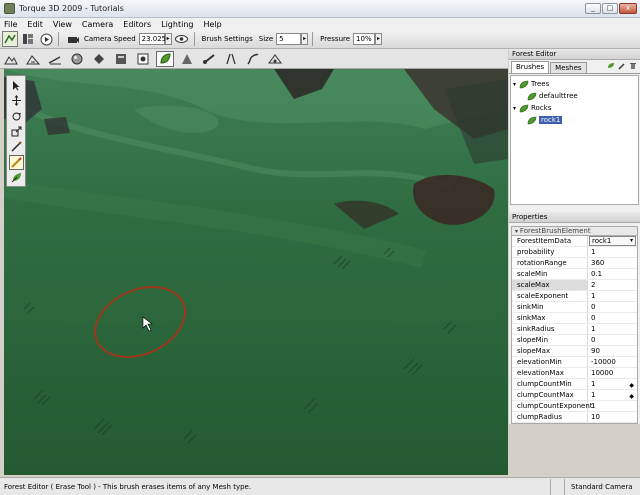 This screenshot has width=640, height=495. Describe the element at coordinates (187, 59) in the screenshot. I see `shape-editor-icon` at that location.